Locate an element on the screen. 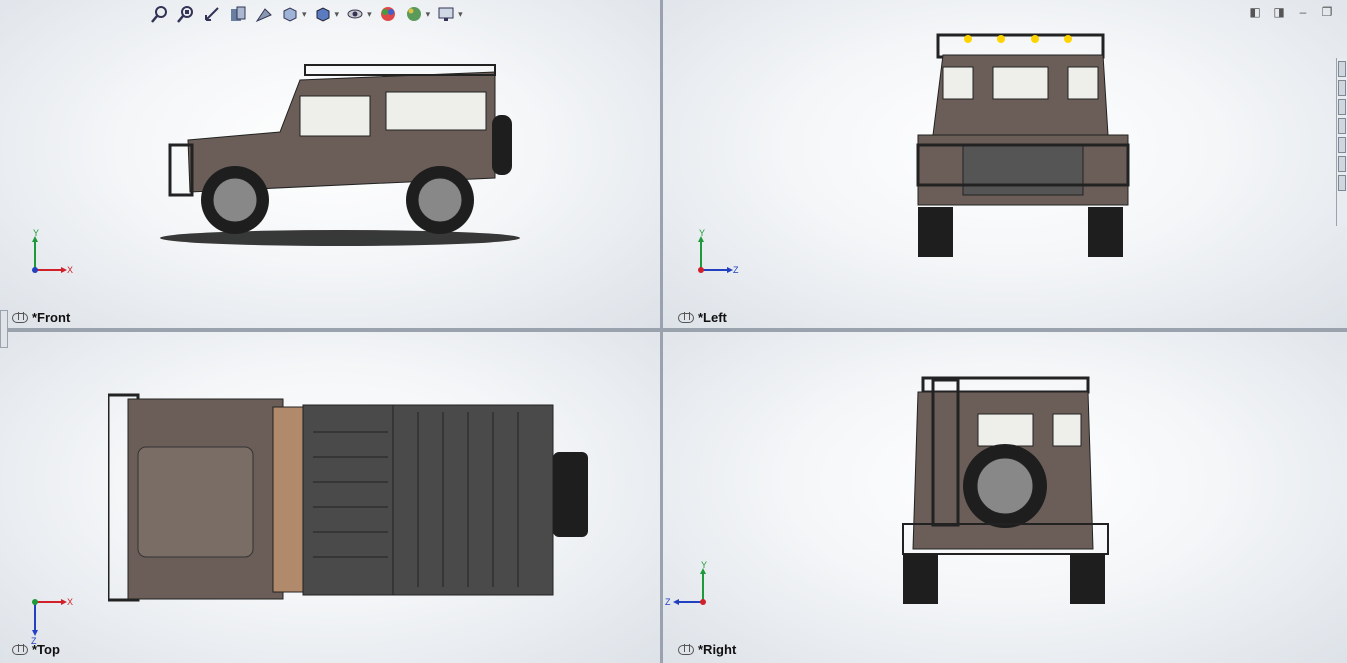 This screenshot has width=1347, height=663. tile-left-icon: ◧ is located at coordinates (1255, 12).